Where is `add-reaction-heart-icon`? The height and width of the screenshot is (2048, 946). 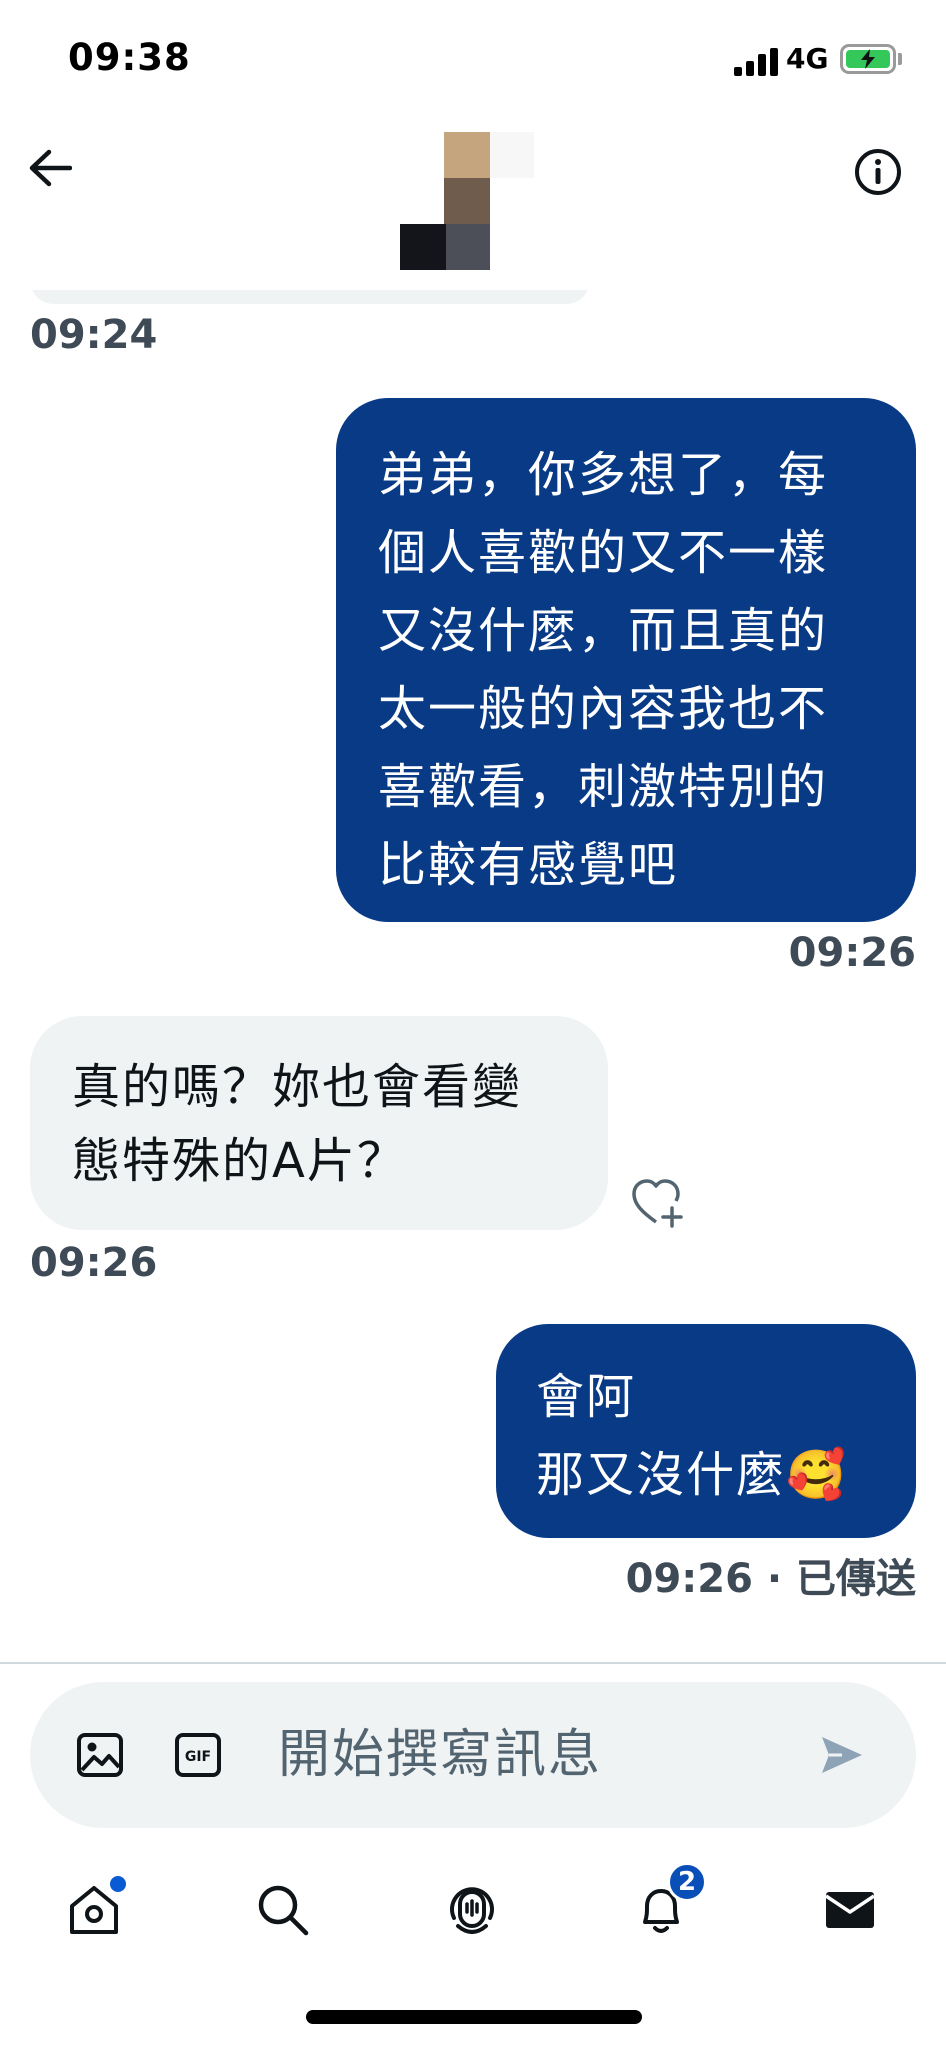
add-reaction-heart-icon is located at coordinates (658, 1202).